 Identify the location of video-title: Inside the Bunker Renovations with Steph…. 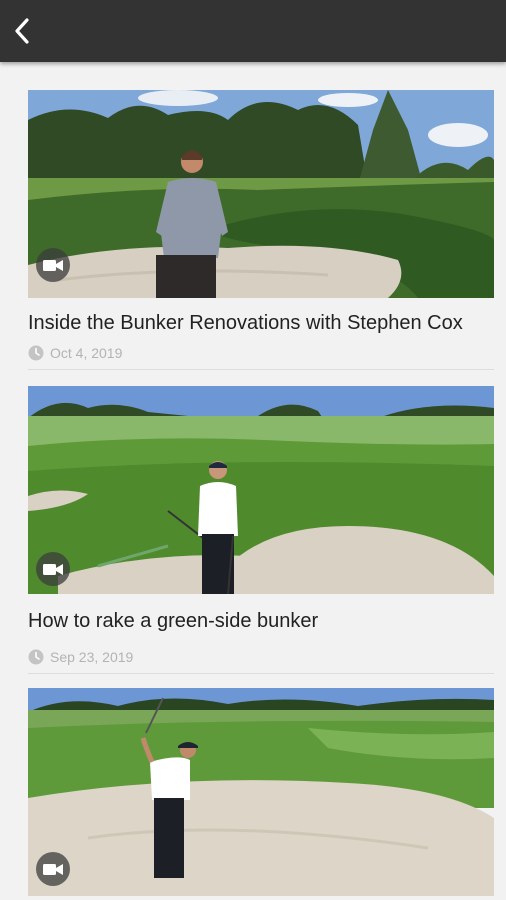
(261, 323).